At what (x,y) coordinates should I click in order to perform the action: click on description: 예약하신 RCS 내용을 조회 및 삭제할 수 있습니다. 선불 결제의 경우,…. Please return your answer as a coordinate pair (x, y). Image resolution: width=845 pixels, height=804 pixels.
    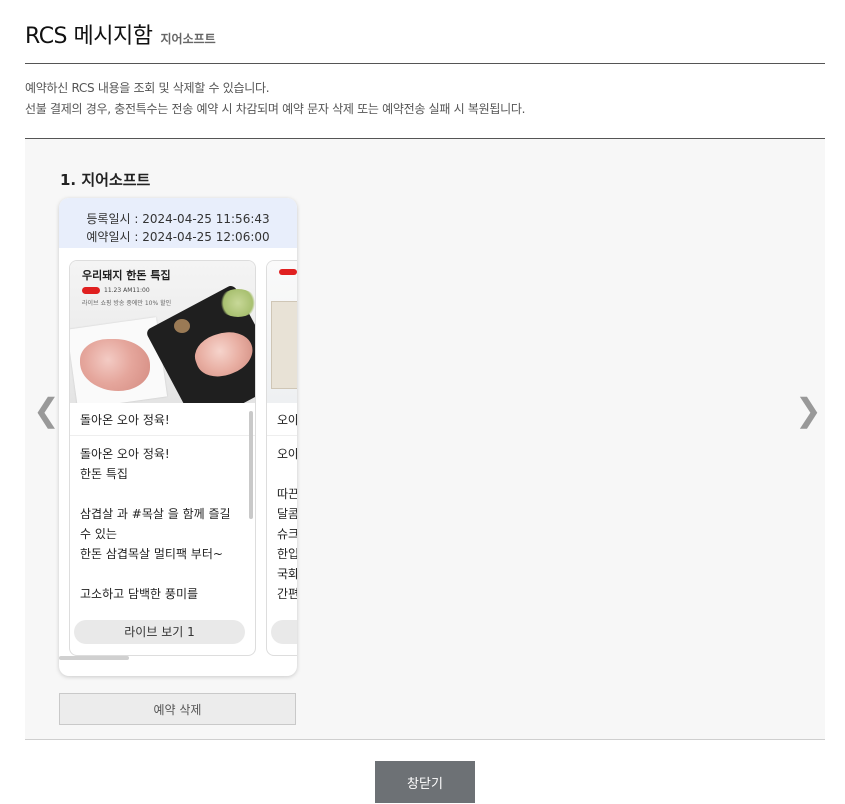
    Looking at the image, I should click on (275, 99).